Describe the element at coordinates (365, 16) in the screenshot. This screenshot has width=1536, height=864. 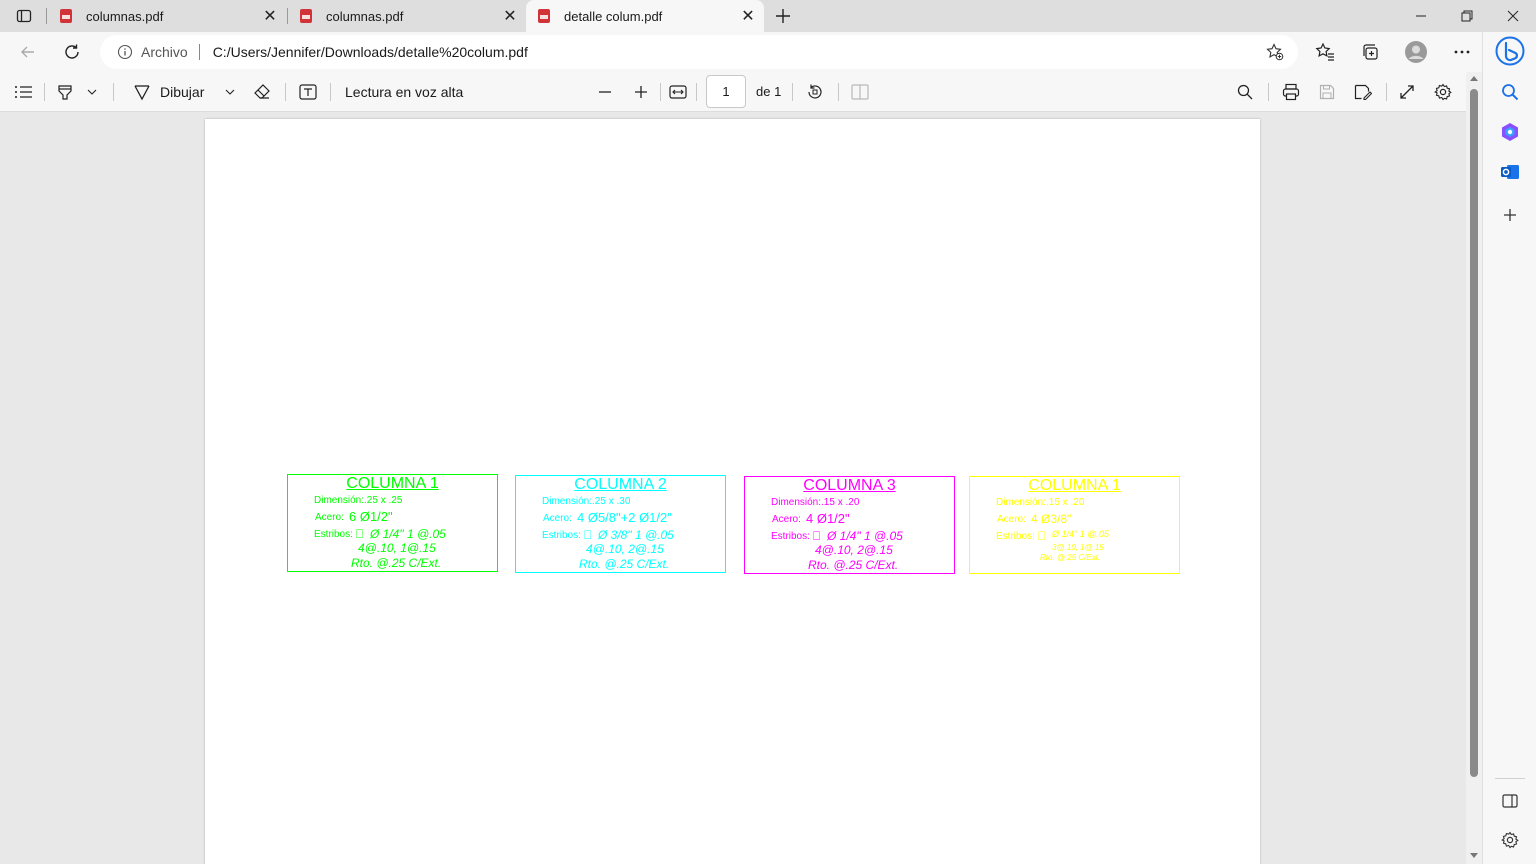
I see `tab-title: columnas.pdf` at that location.